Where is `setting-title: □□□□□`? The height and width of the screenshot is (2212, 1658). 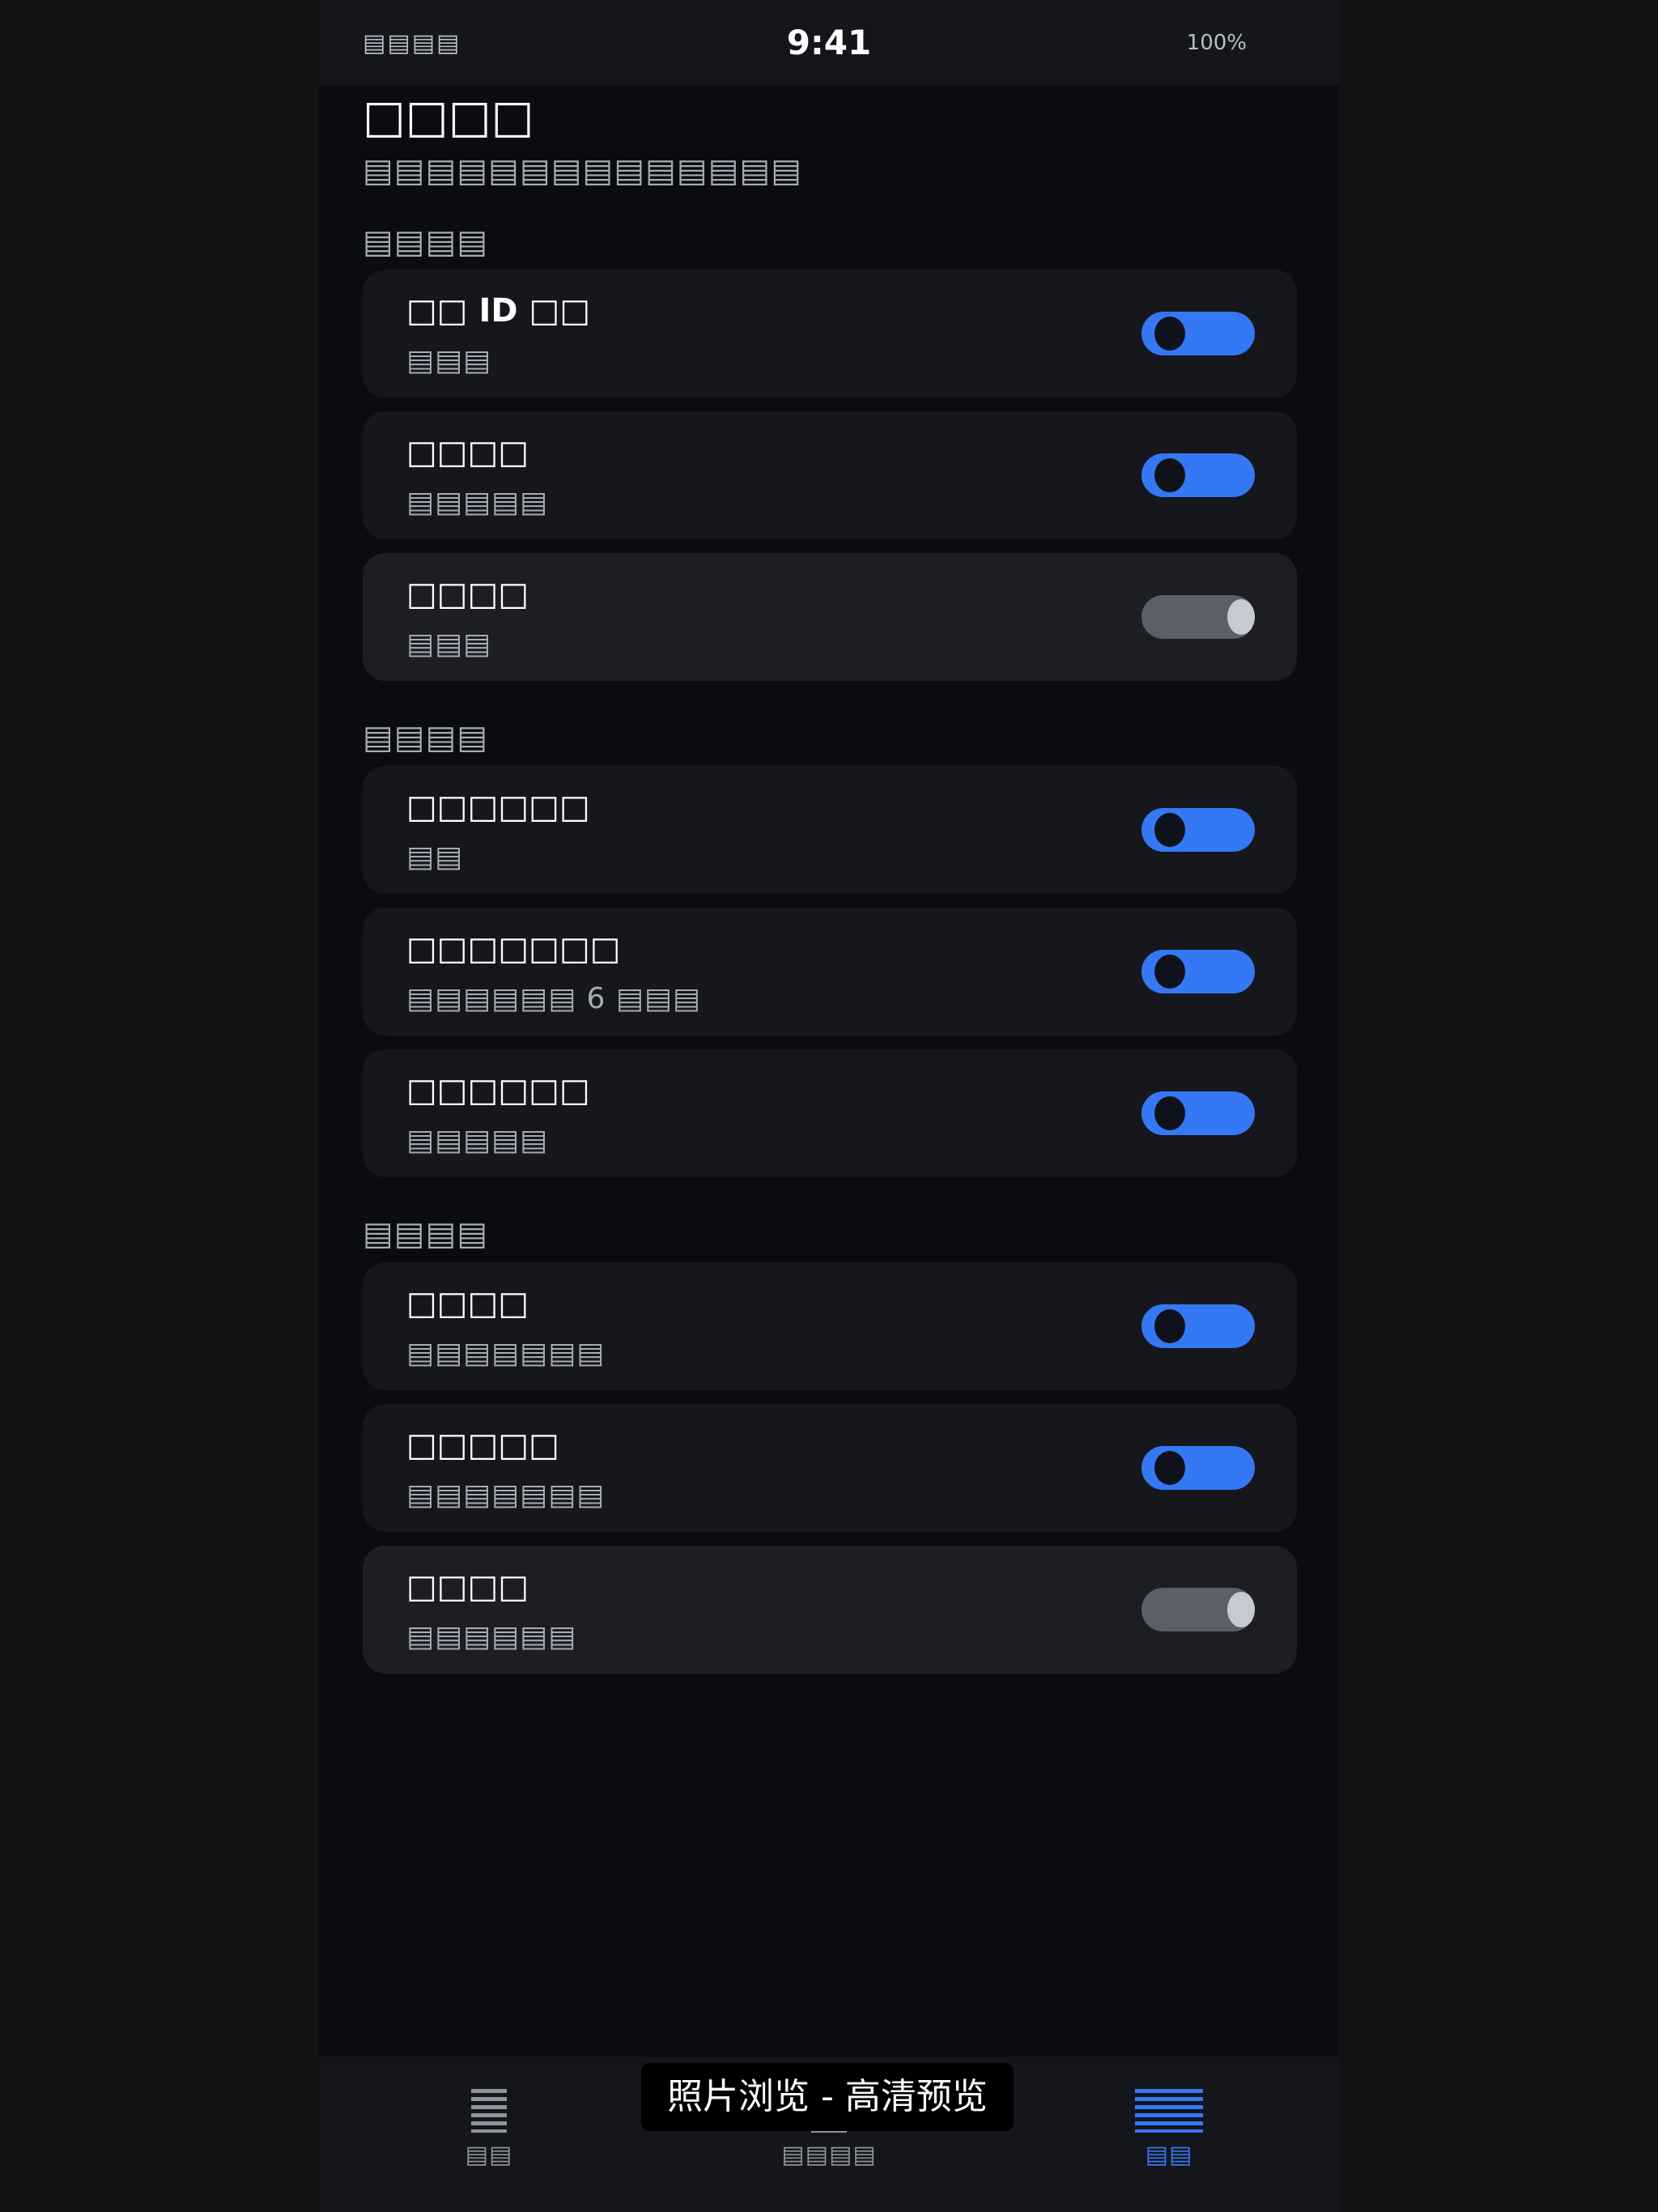 setting-title: □□□□□ is located at coordinates (482, 1446).